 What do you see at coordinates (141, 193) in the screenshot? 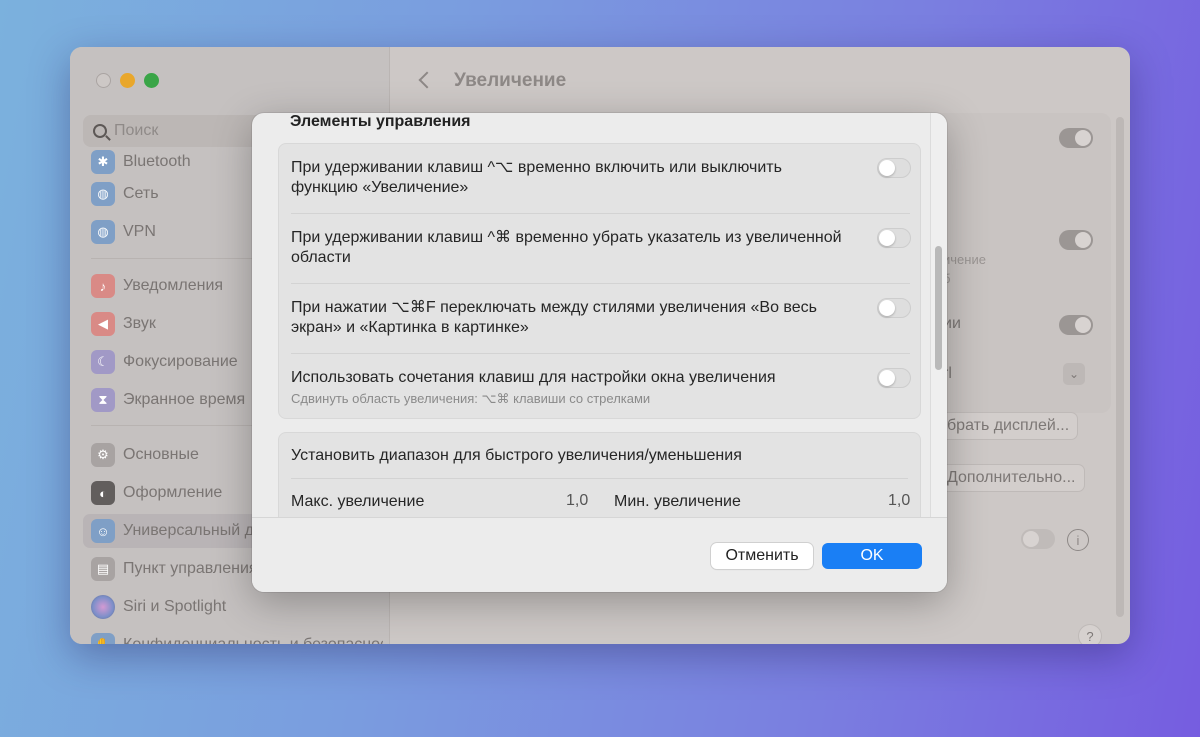
I see `sidebar-item-label: Сеть` at bounding box center [141, 193].